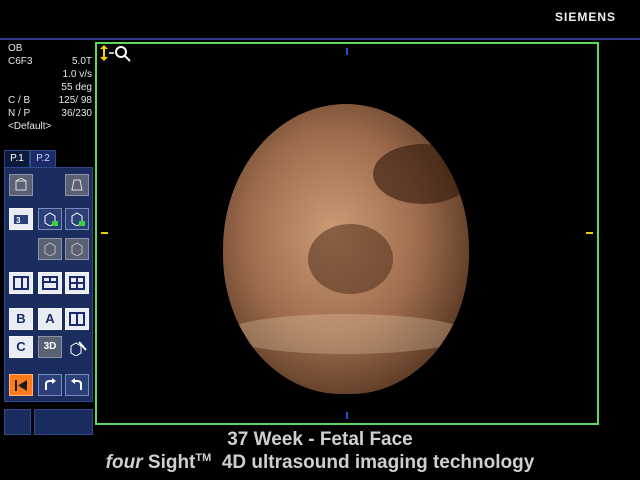 The height and width of the screenshot is (480, 640). I want to click on cb-label: C / B, so click(19, 100).